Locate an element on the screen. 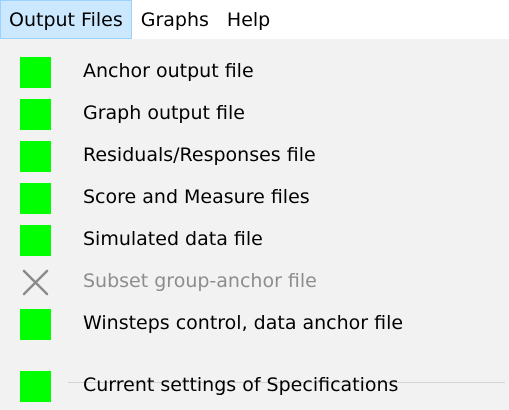  menu-item-simulated-data-file: Simulated data file is located at coordinates (254, 239).